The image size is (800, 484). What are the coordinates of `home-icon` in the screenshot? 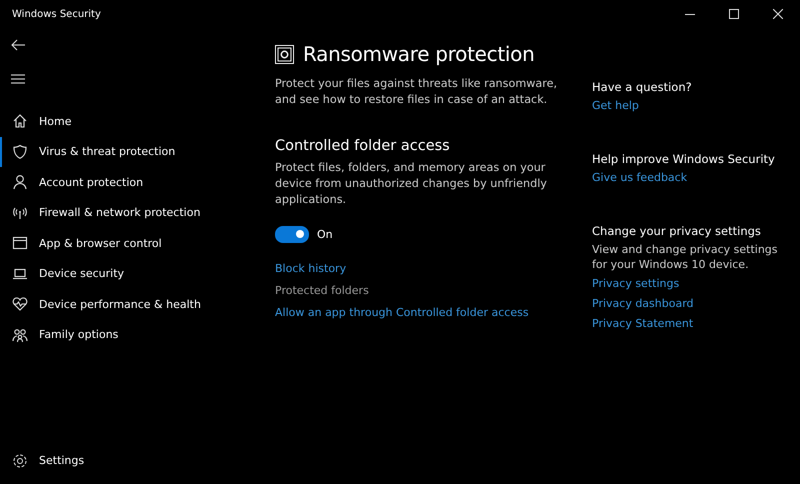 It's located at (20, 121).